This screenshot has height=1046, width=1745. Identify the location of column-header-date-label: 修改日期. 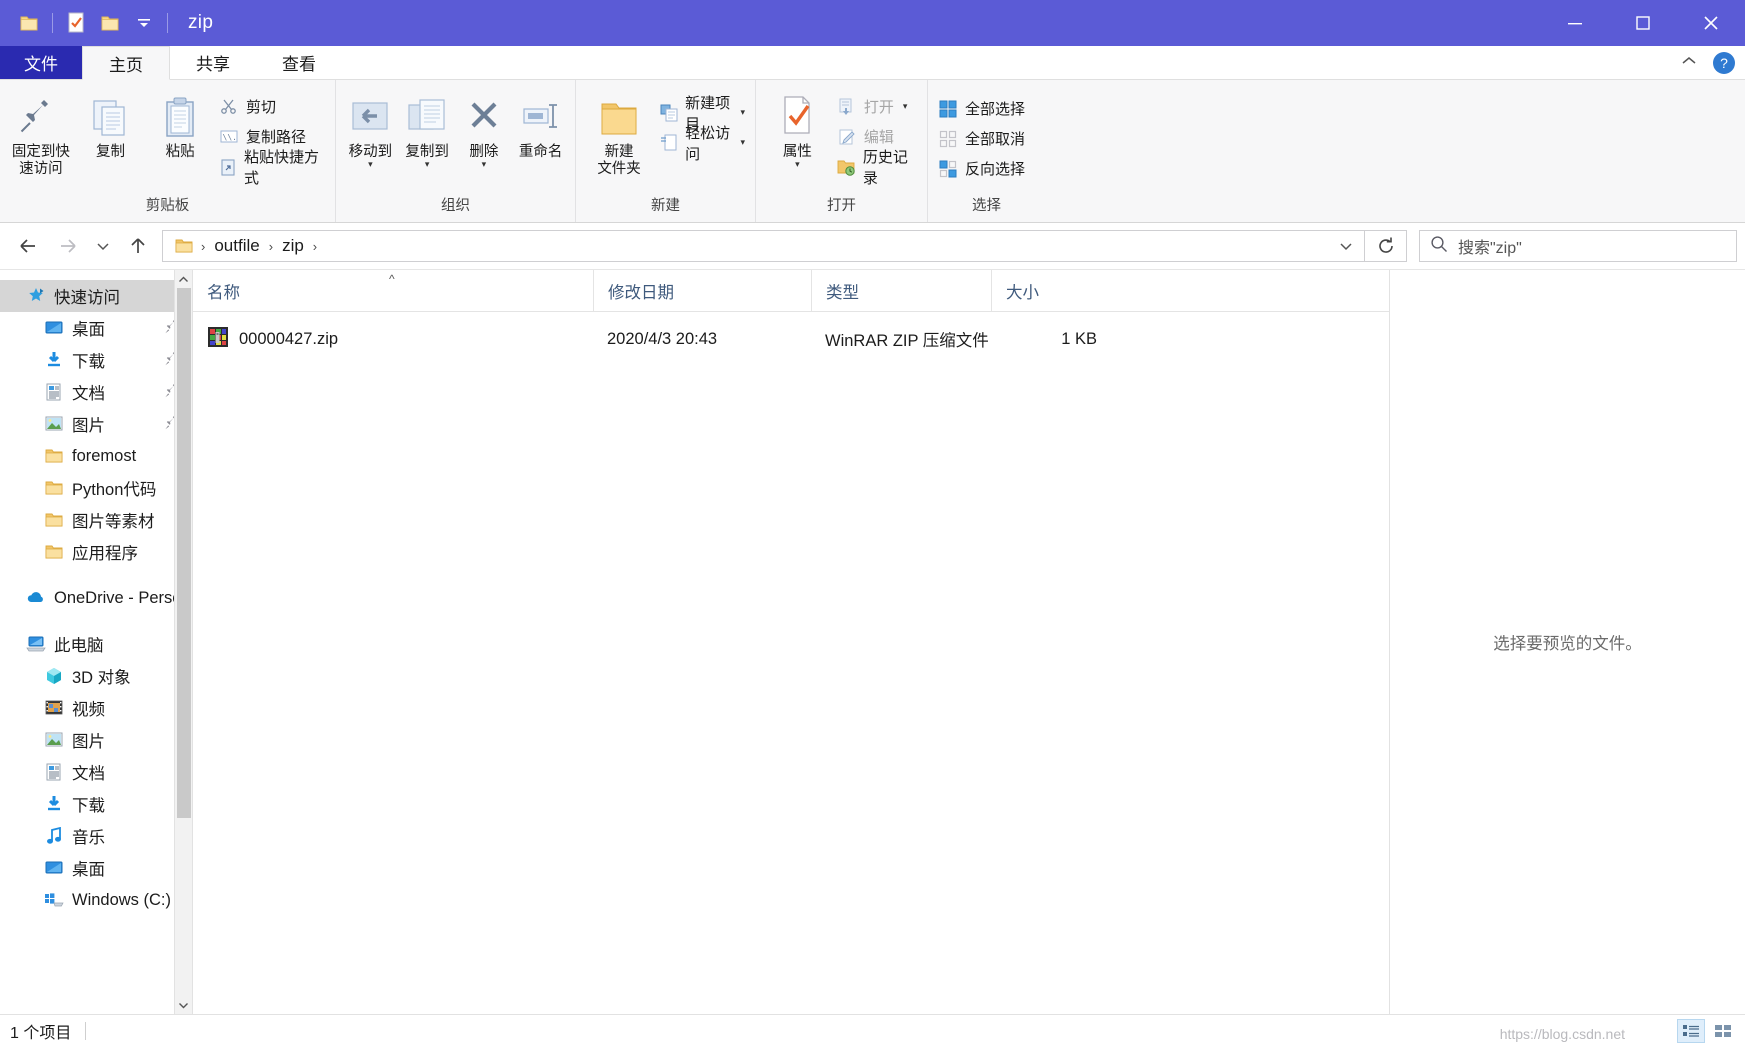
(641, 292).